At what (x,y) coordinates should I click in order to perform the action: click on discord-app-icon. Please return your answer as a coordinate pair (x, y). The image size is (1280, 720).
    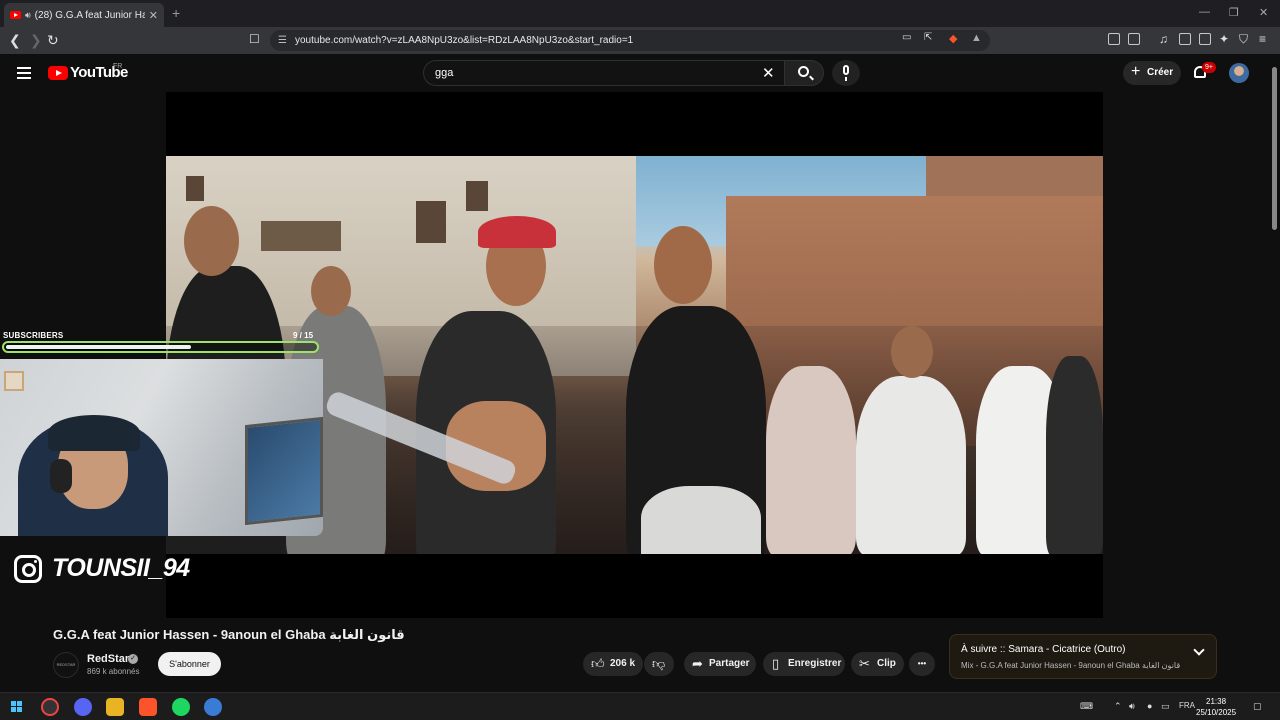
    Looking at the image, I should click on (83, 707).